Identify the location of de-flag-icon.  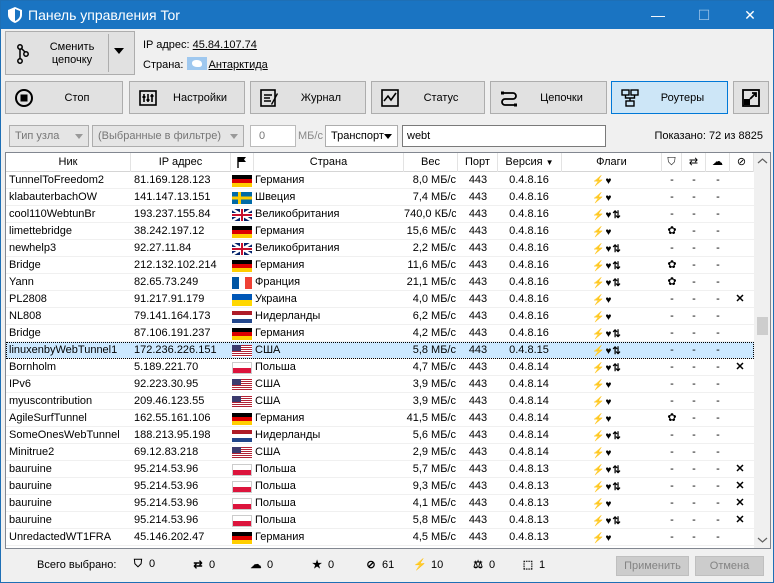
(242, 181).